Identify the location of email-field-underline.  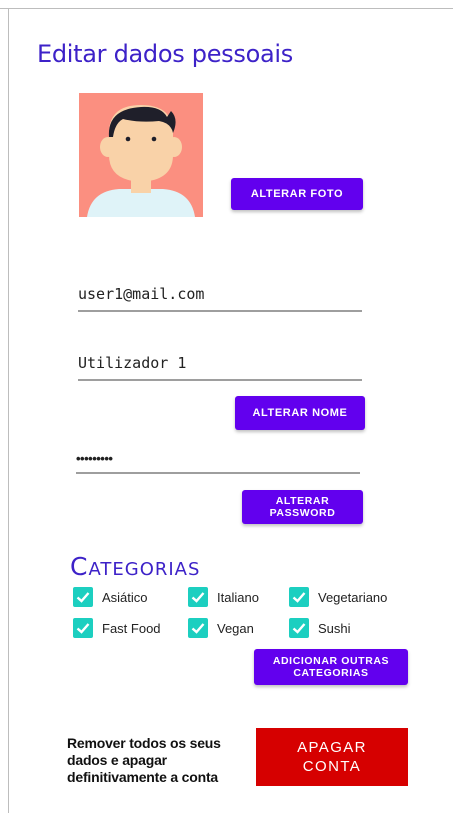
(220, 311).